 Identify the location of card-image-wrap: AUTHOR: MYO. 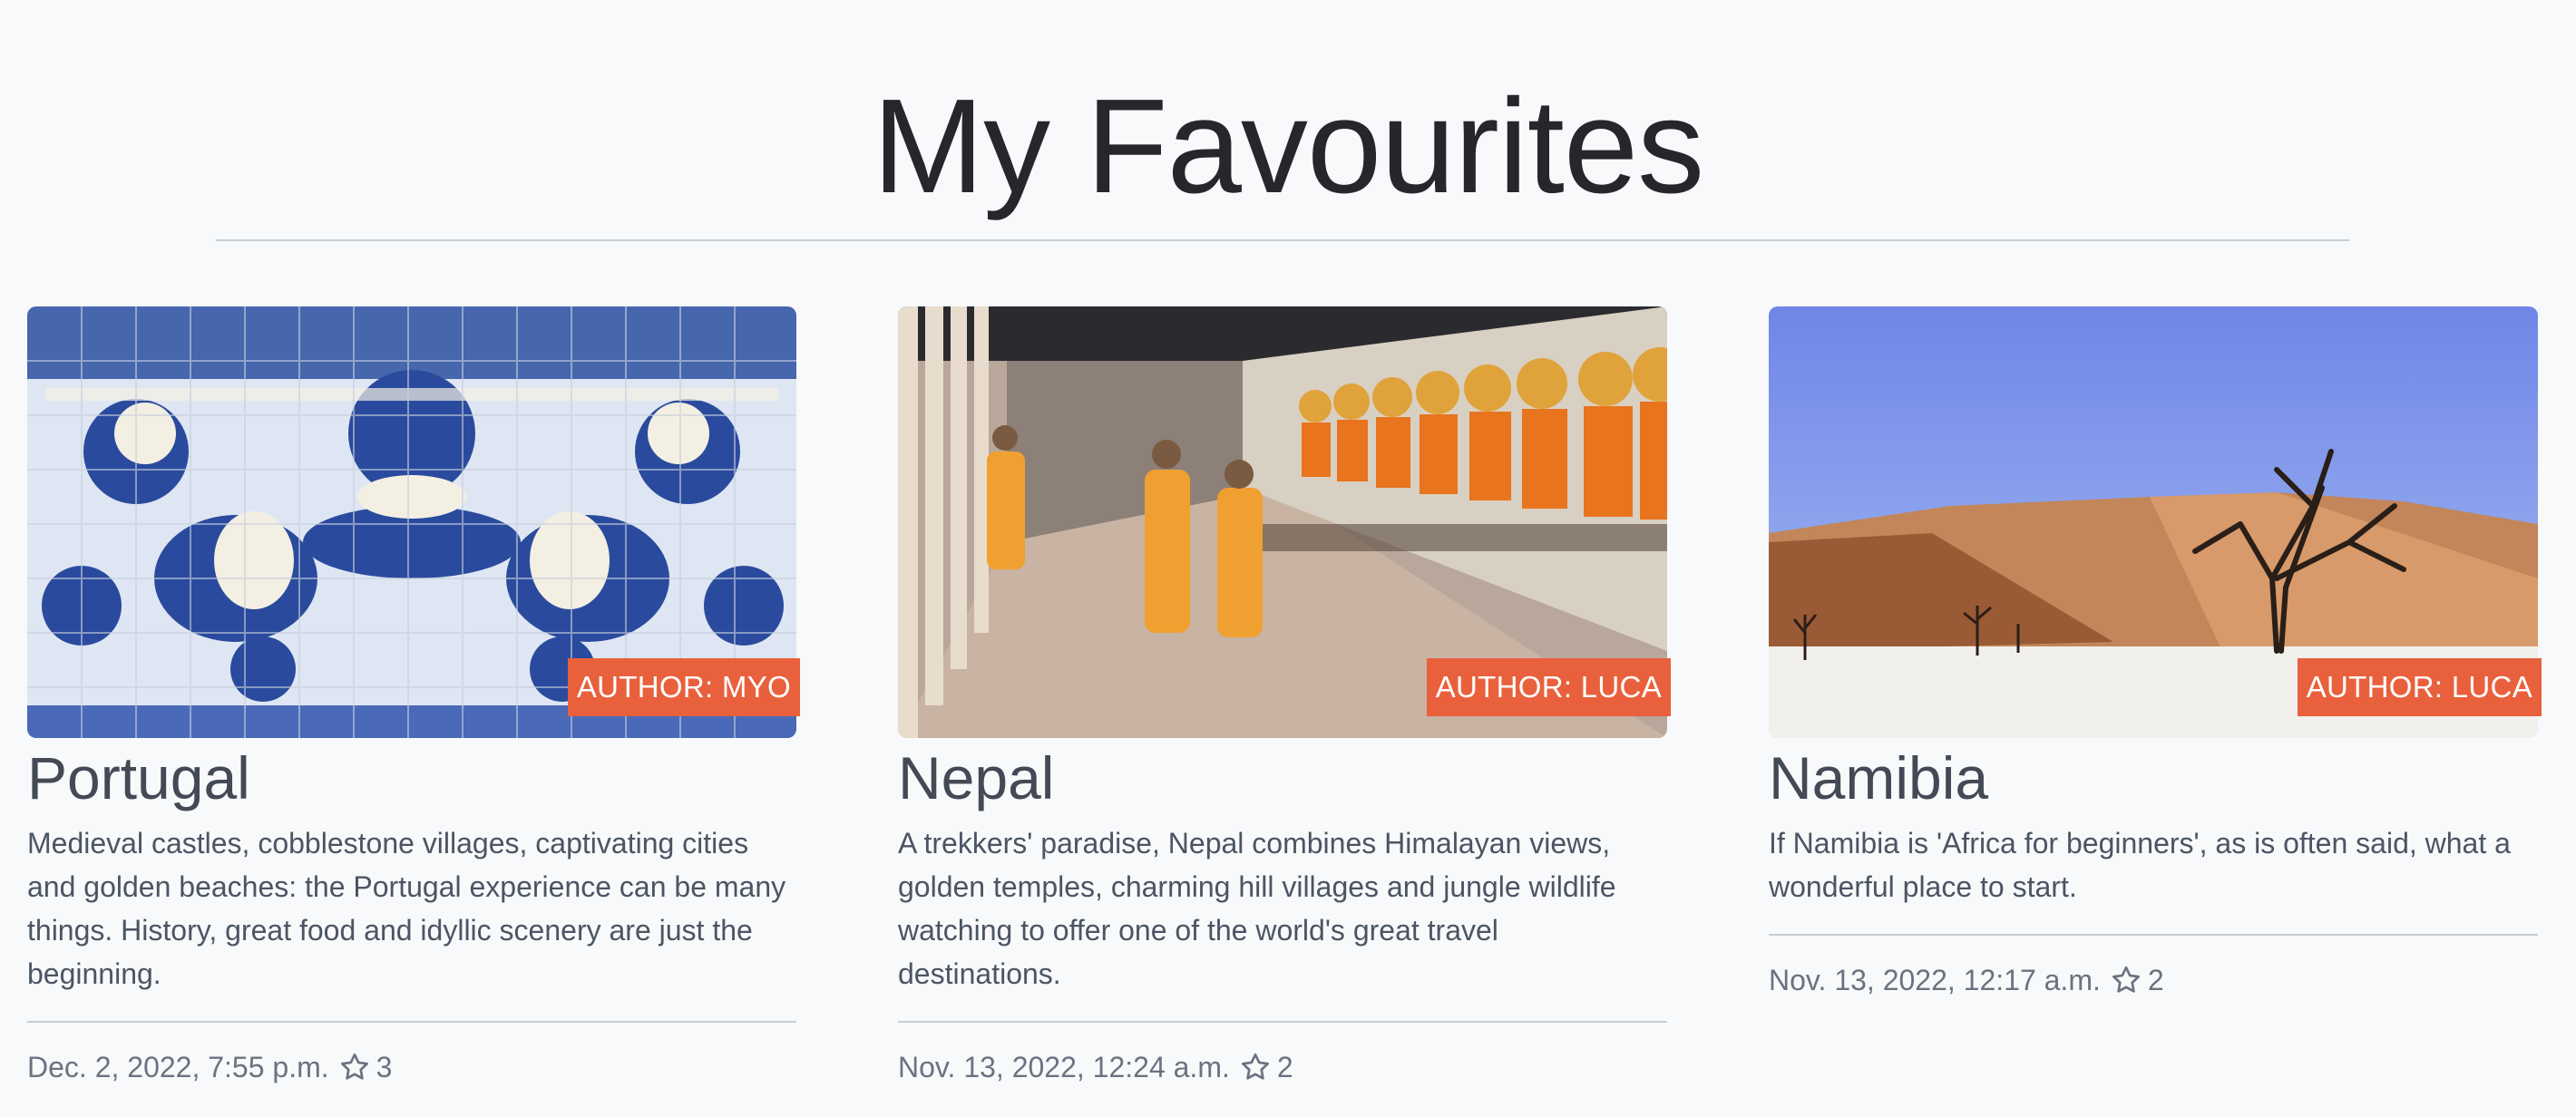
(413, 522).